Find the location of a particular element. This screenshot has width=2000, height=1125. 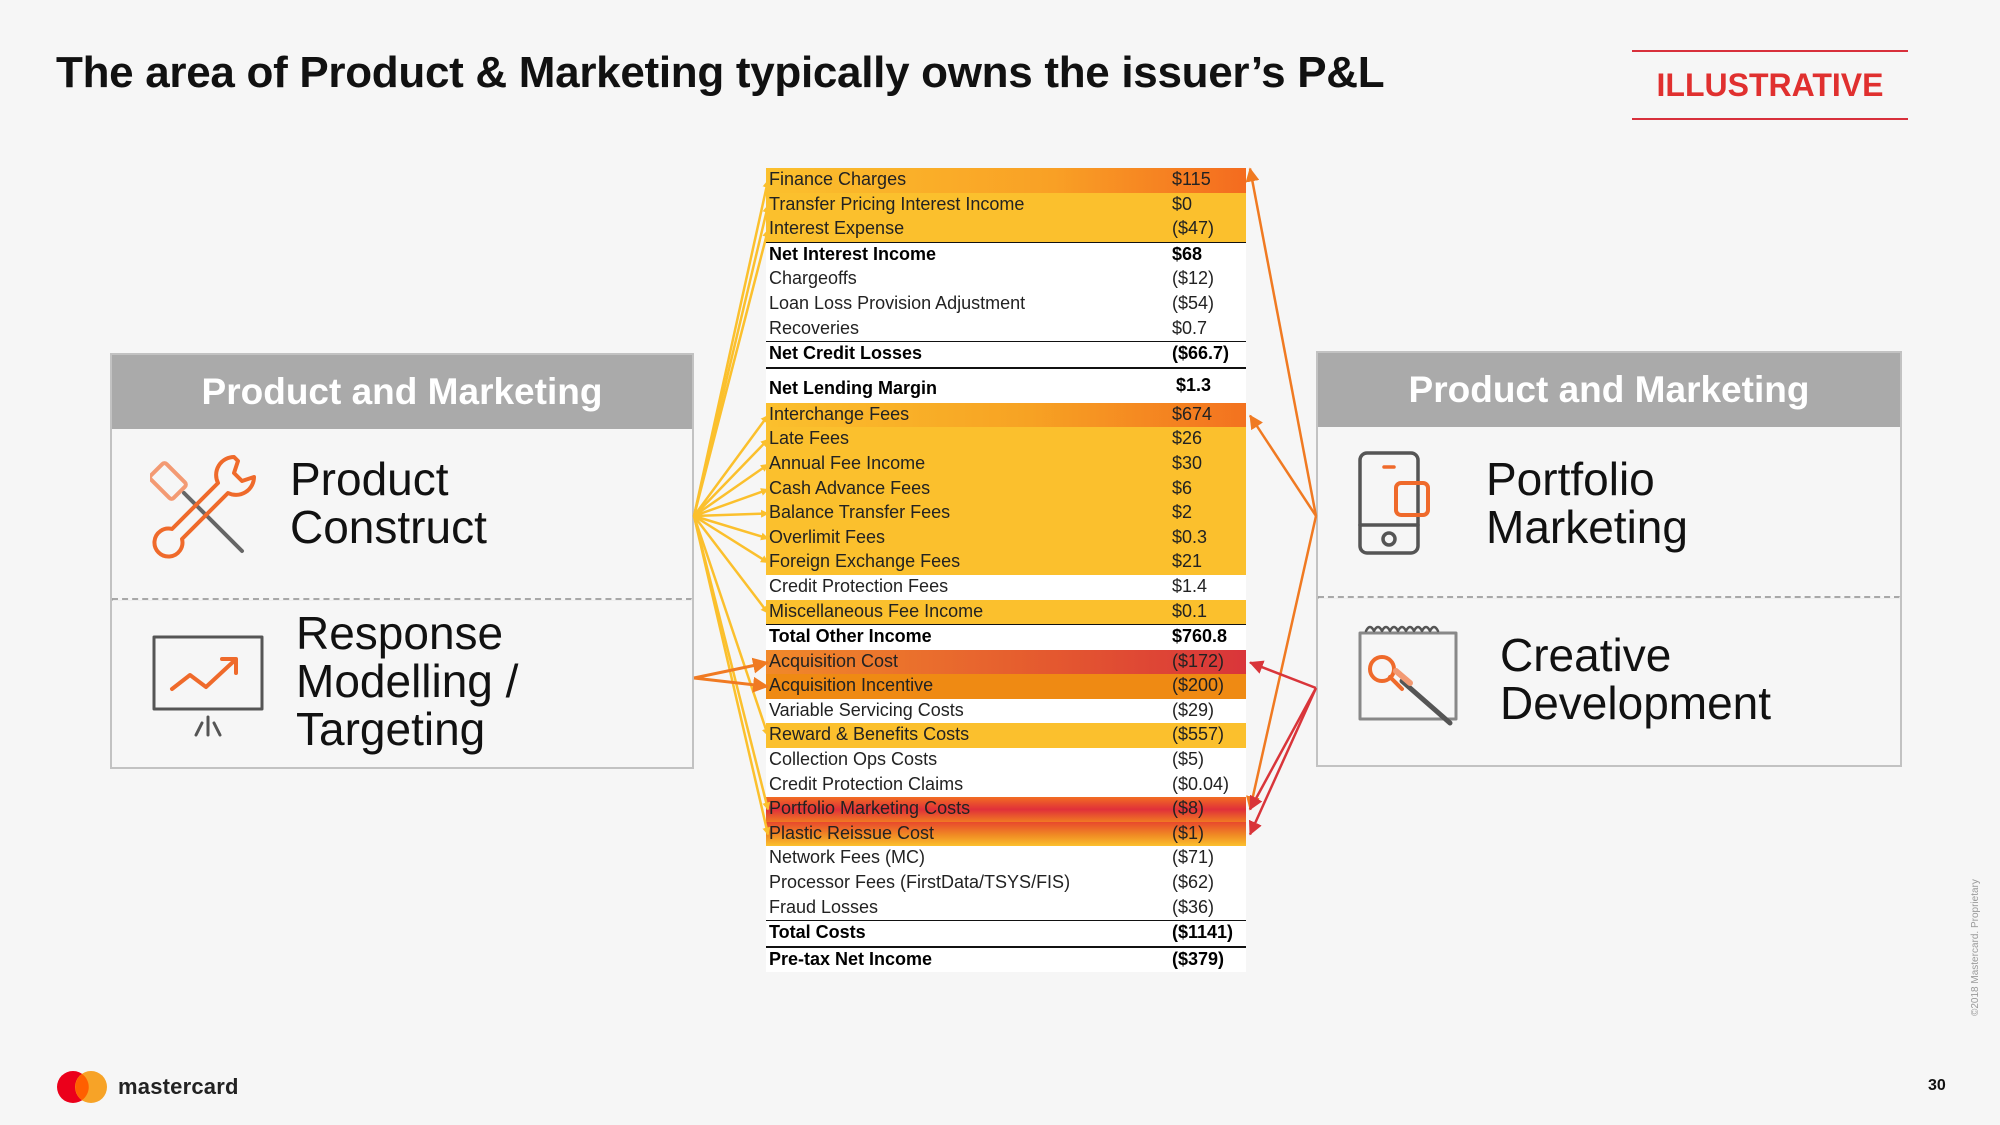

arrow-creative-to-row is located at coordinates (1283, 749).